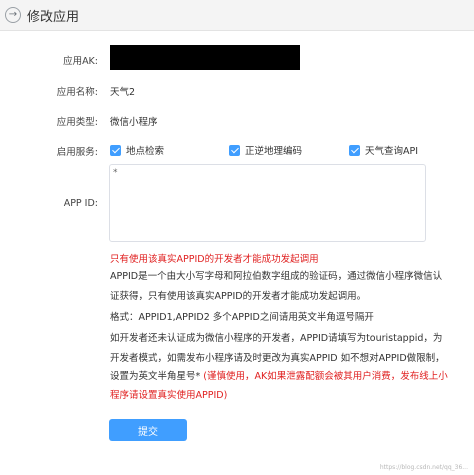 Image resolution: width=474 pixels, height=475 pixels. Describe the element at coordinates (77, 152) in the screenshot. I see `app-services-label: 启用服务:` at that location.